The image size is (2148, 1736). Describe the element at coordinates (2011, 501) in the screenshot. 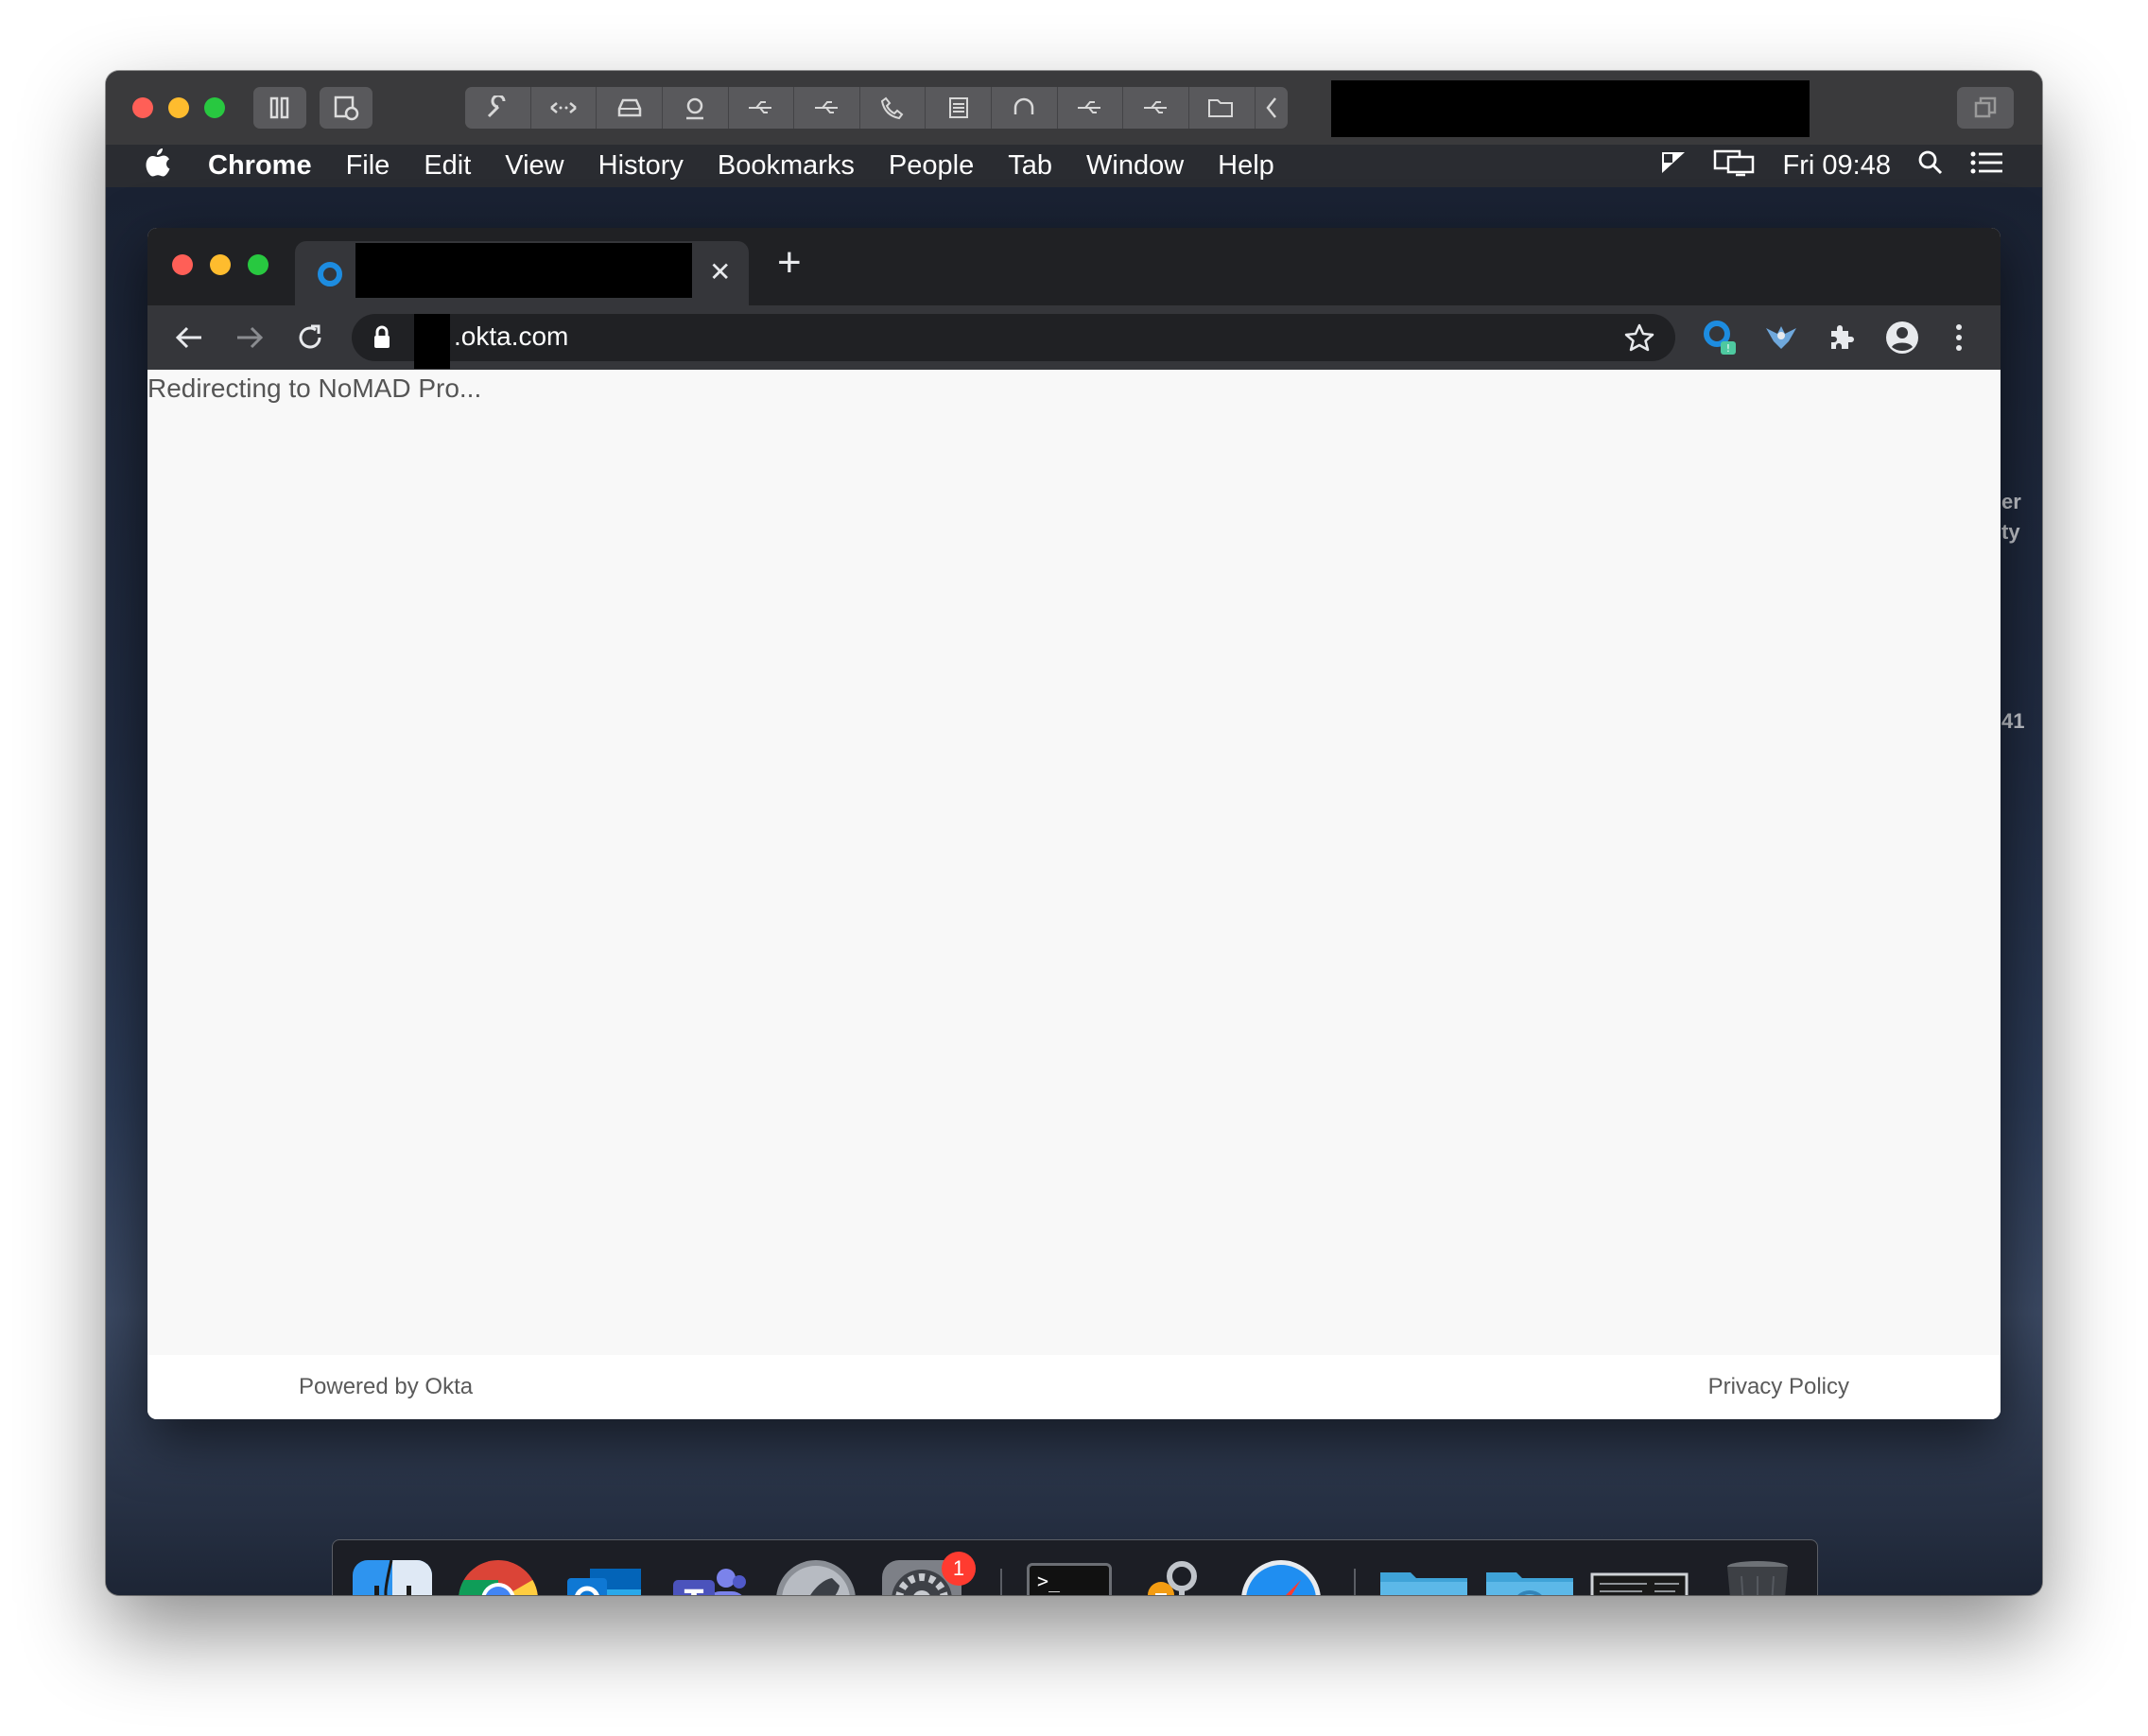

I see `desktop-side-text-1: er` at that location.